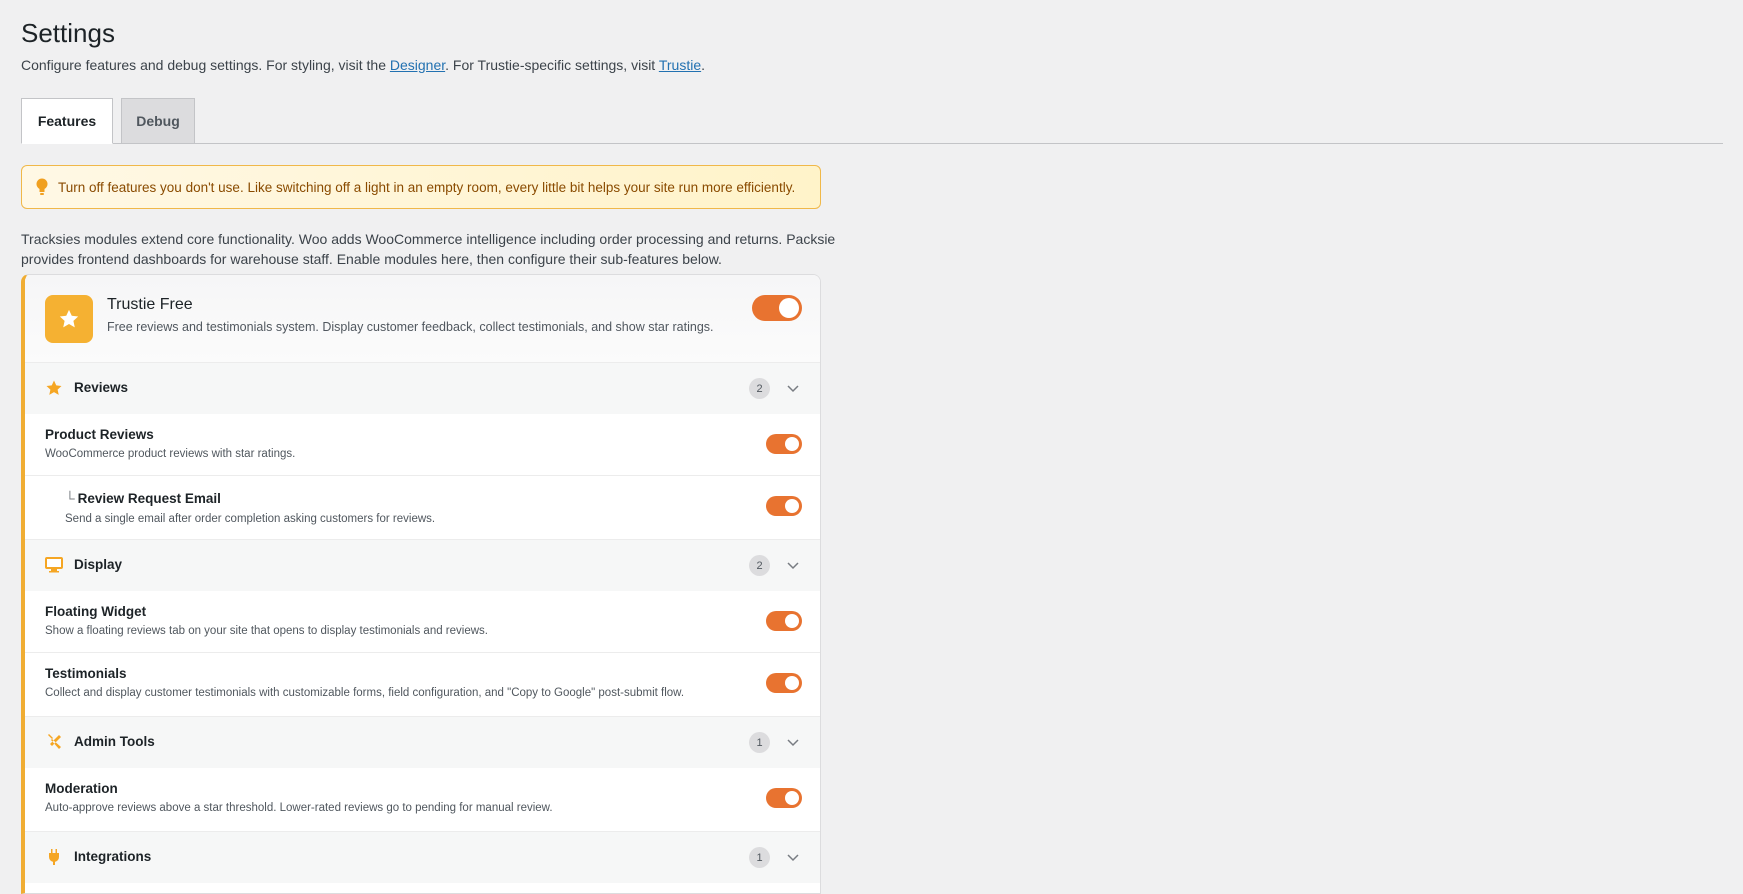 This screenshot has height=894, width=1743. I want to click on trustie-link: Trustie, so click(680, 65).